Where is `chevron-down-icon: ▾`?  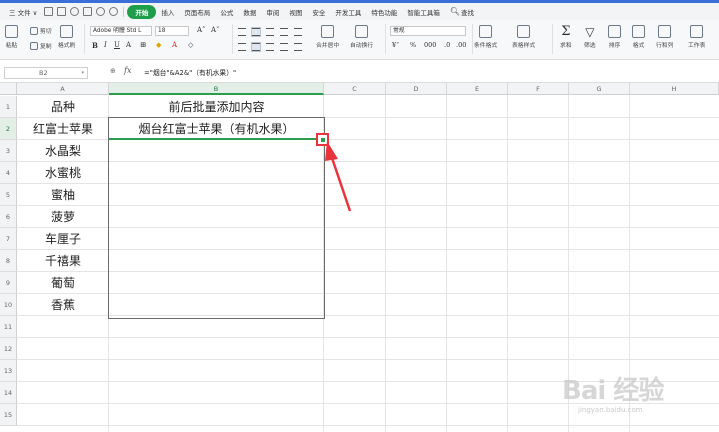
chevron-down-icon: ▾ is located at coordinates (82, 73).